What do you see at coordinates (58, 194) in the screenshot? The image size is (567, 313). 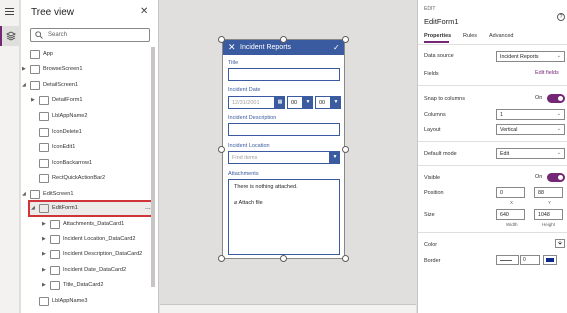 I see `tree-item-label: EditScreen1` at bounding box center [58, 194].